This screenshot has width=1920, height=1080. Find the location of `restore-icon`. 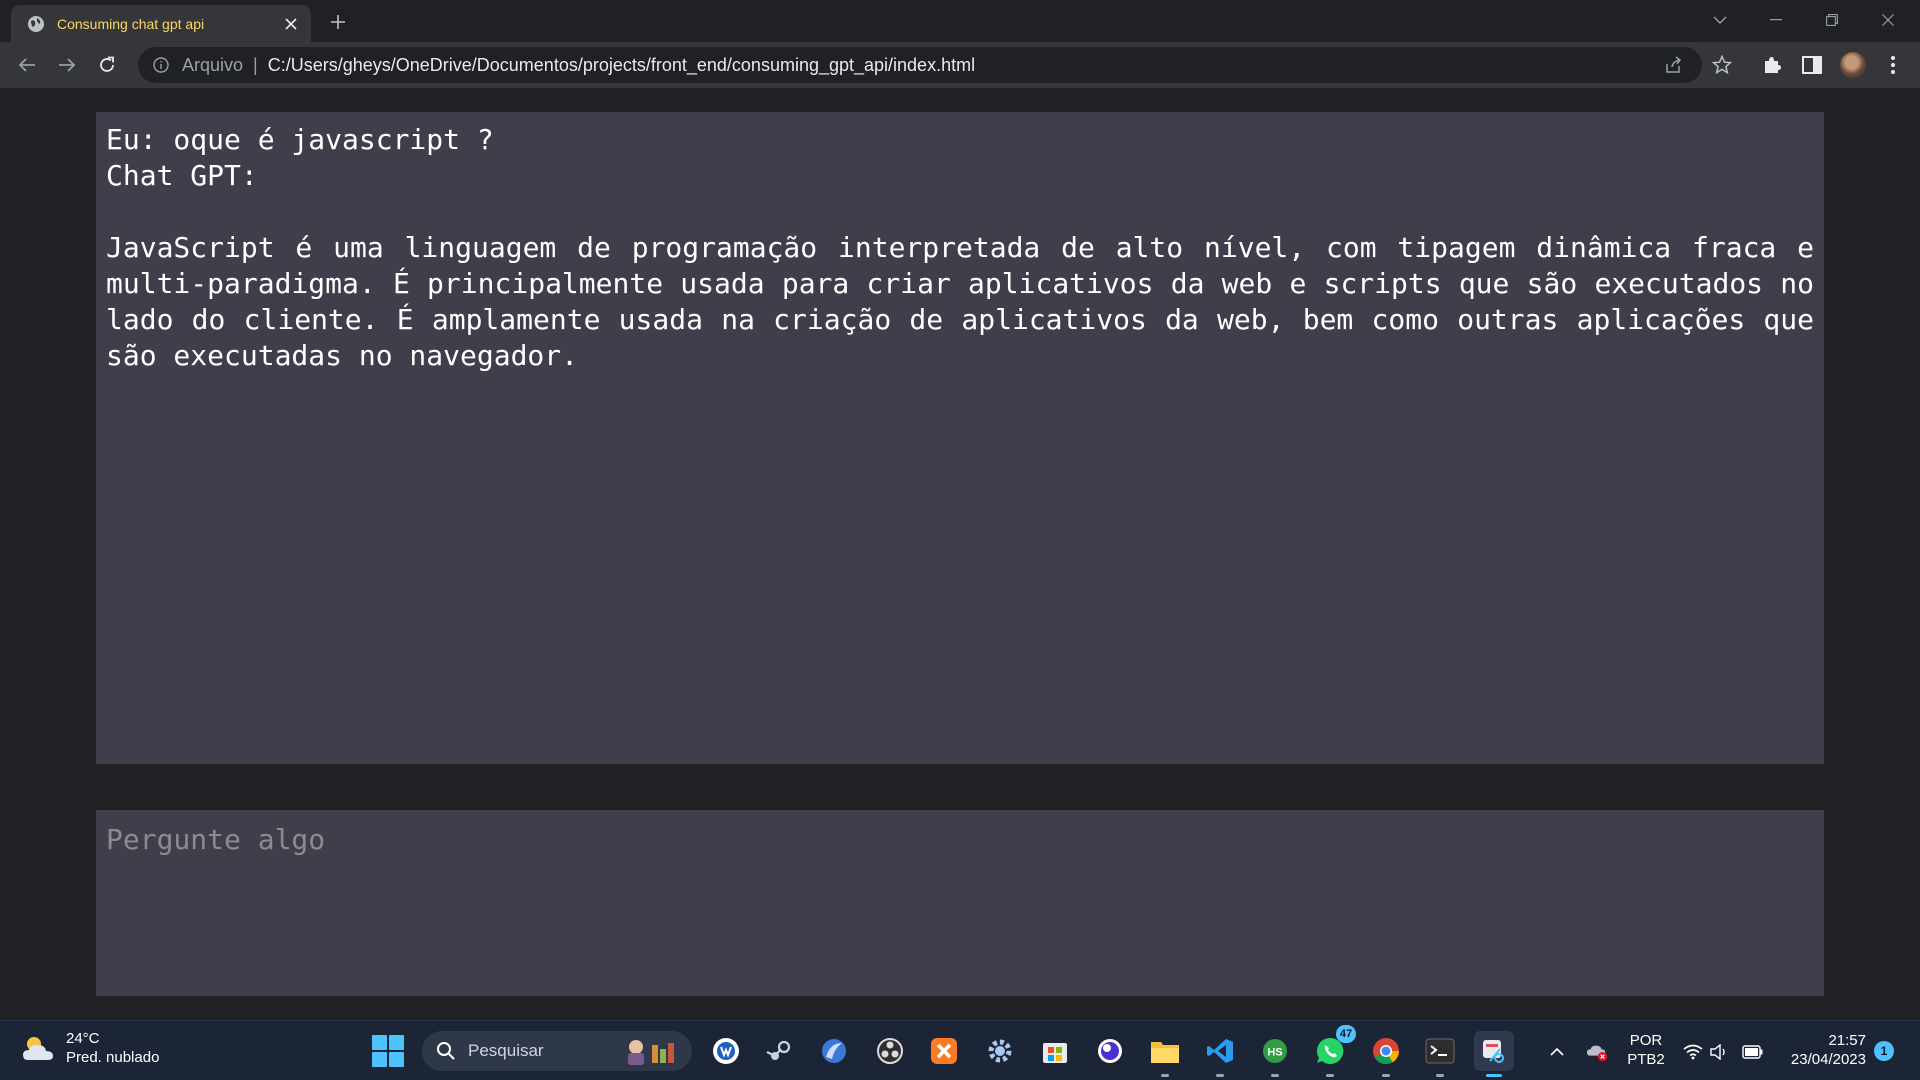

restore-icon is located at coordinates (1832, 20).